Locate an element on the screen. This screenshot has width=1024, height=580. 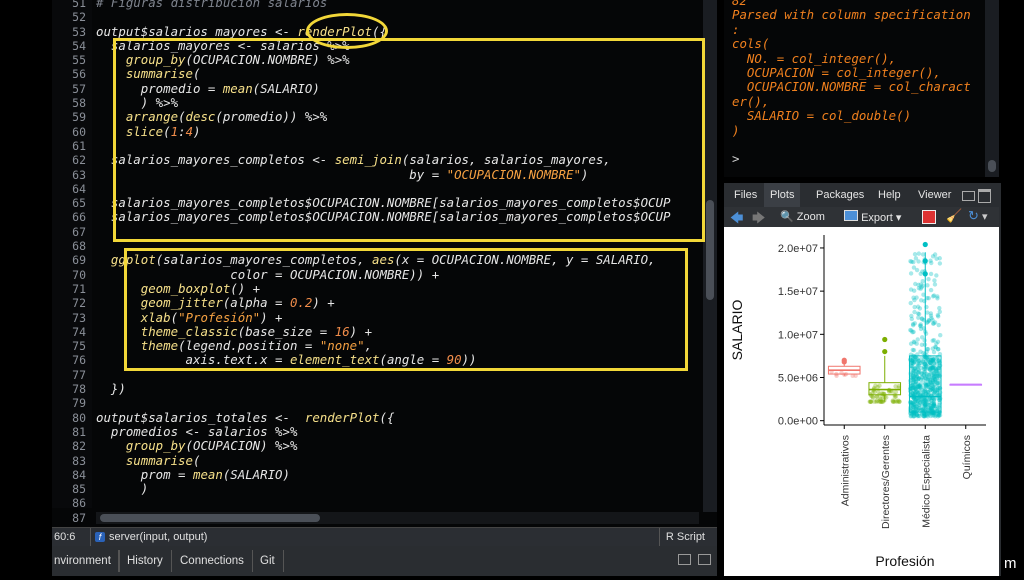
right-edge-strip: m is located at coordinates (1012, 288).